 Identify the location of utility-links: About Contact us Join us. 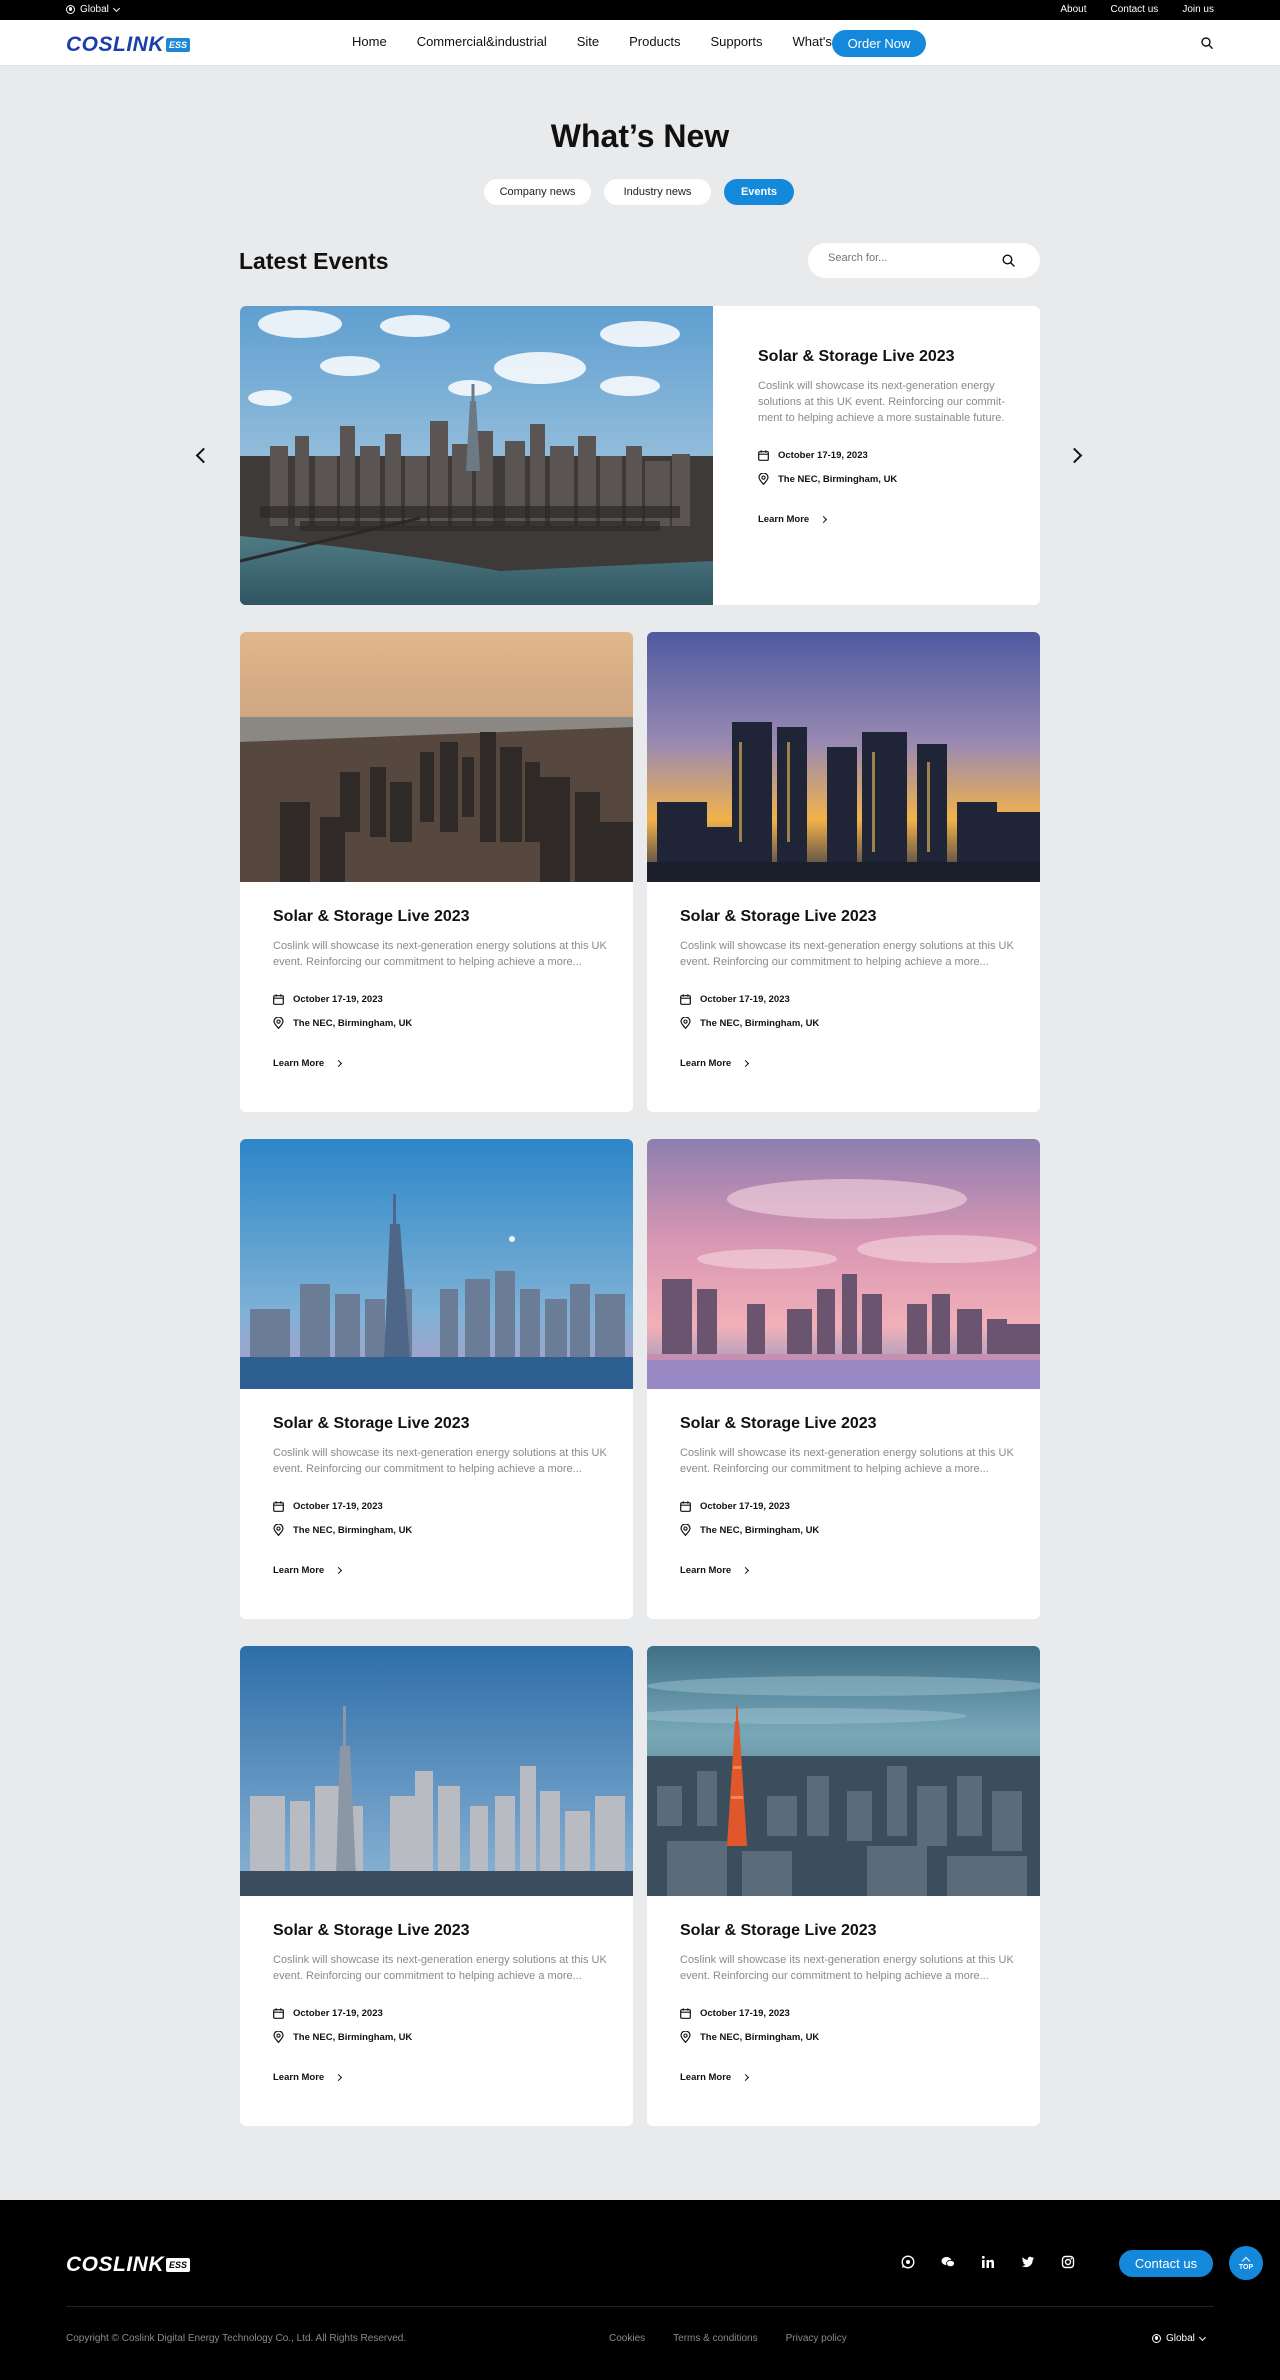
(1137, 9).